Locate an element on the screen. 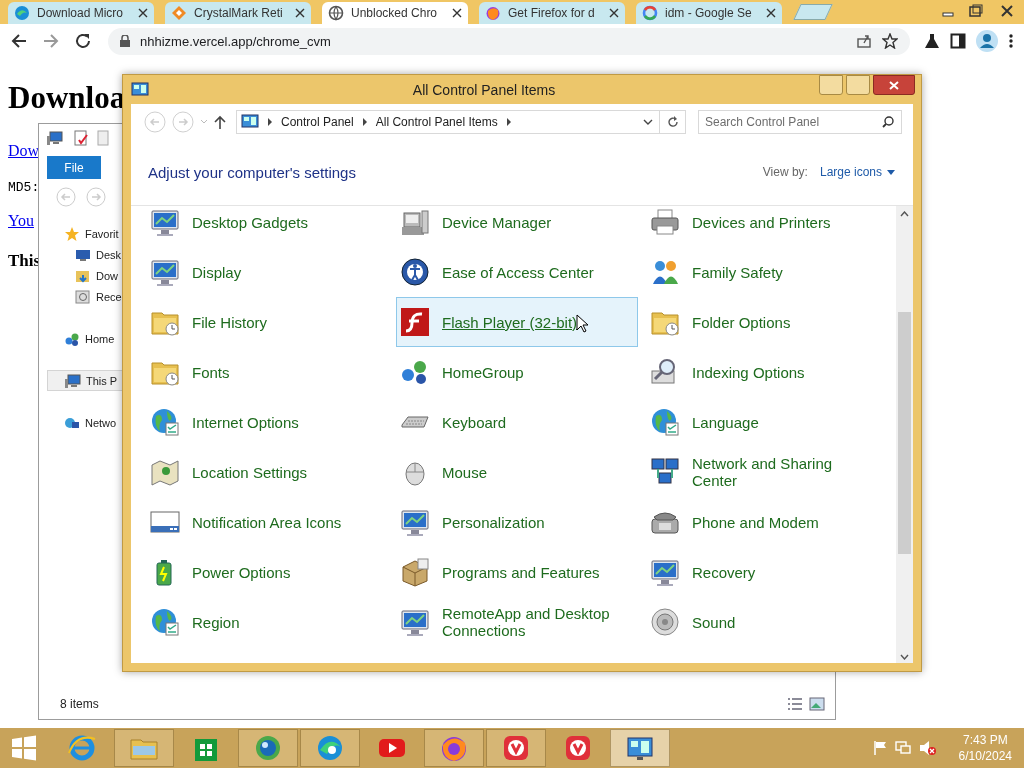  settings-item: File History is located at coordinates (267, 322).